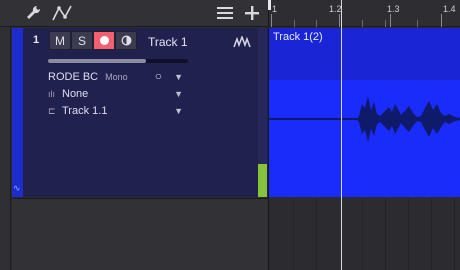  Describe the element at coordinates (298, 37) in the screenshot. I see `clip-name: Track 1(2)` at that location.